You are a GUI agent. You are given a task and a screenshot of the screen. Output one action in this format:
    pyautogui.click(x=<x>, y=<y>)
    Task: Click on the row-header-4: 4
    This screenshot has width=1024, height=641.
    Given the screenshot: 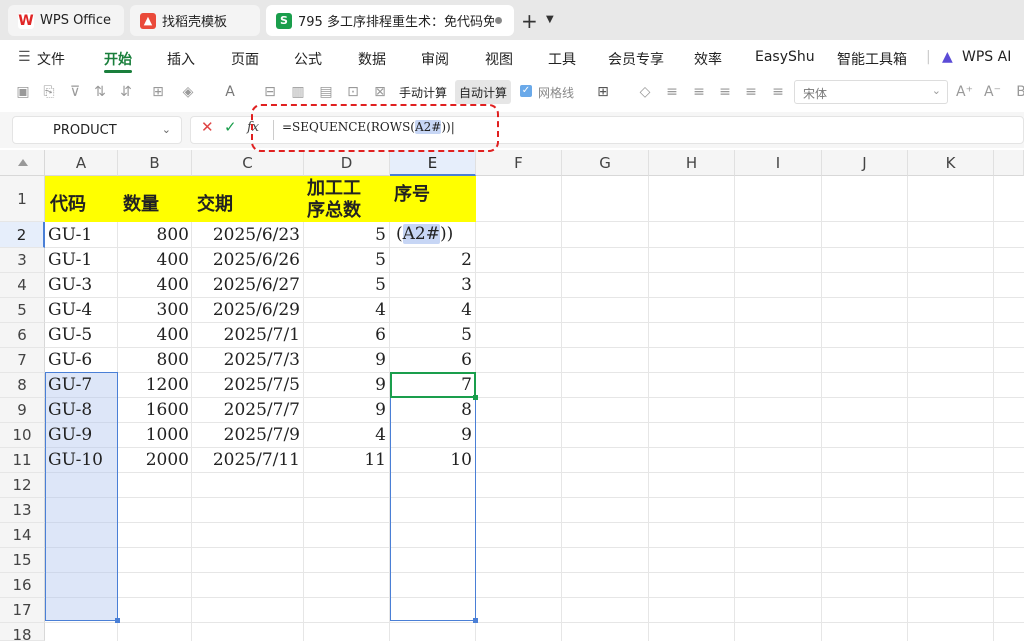 What is the action you would take?
    pyautogui.click(x=22, y=285)
    